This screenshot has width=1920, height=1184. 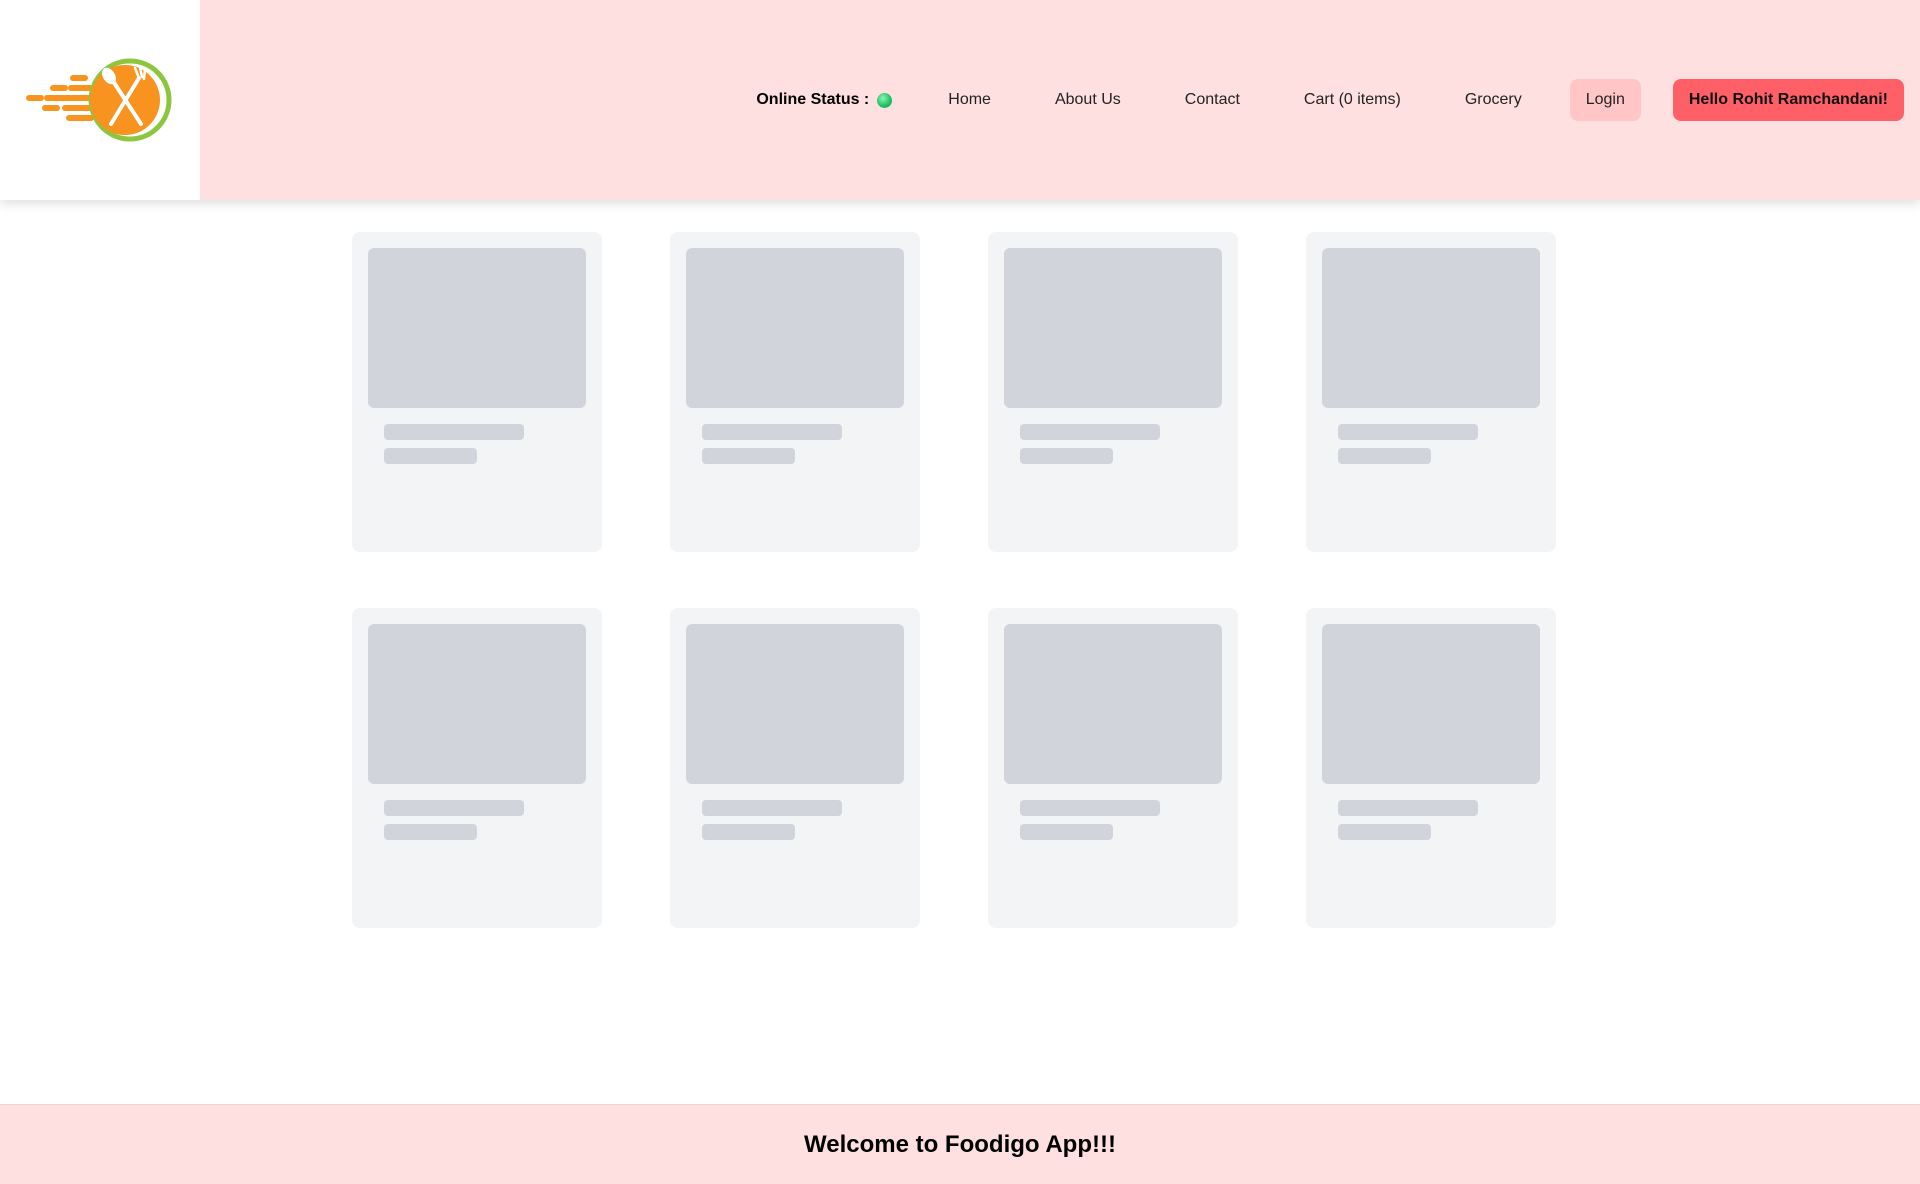 I want to click on nav-cart-link: Cart (0 items), so click(x=1352, y=100).